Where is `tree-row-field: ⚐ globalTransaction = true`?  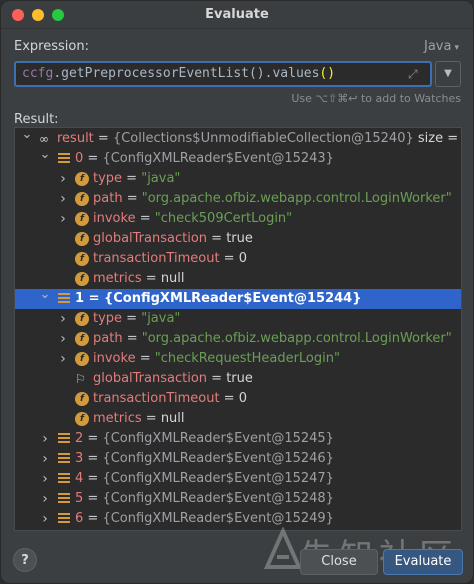
tree-row-field: ⚐ globalTransaction = true is located at coordinates (238, 379).